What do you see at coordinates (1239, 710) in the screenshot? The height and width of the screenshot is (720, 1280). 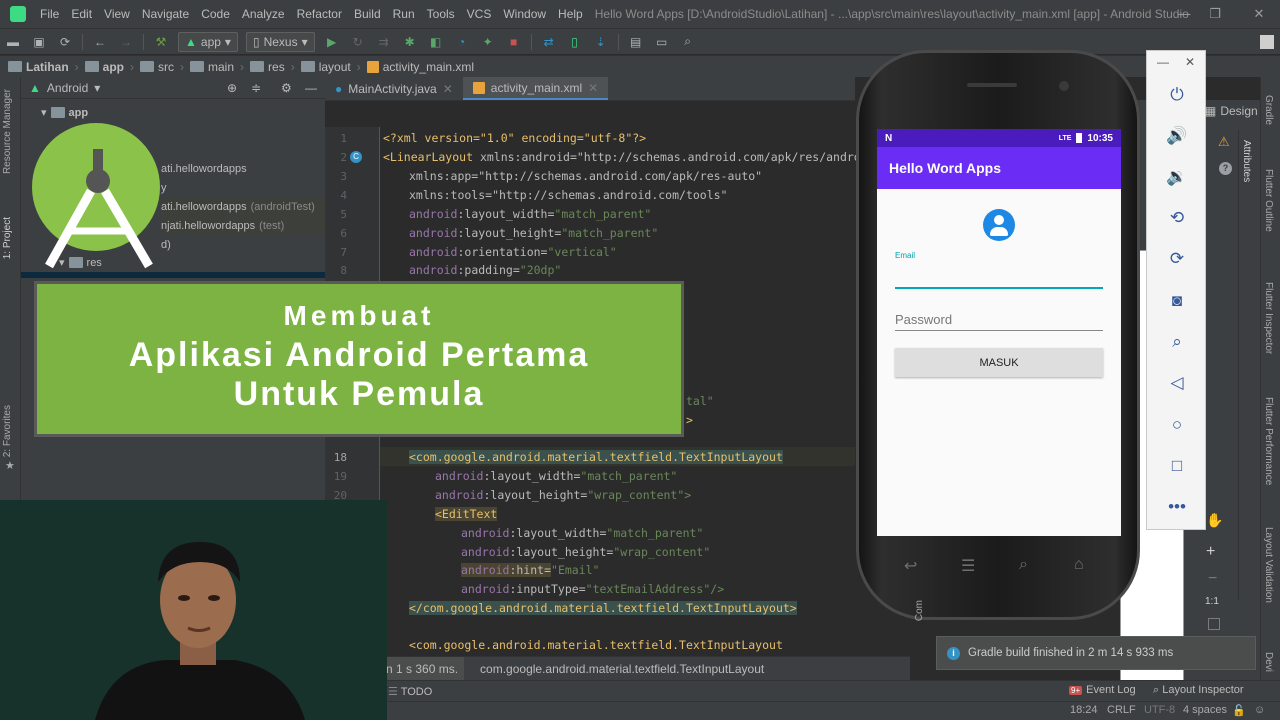 I see `lock-icon: 🔓` at bounding box center [1239, 710].